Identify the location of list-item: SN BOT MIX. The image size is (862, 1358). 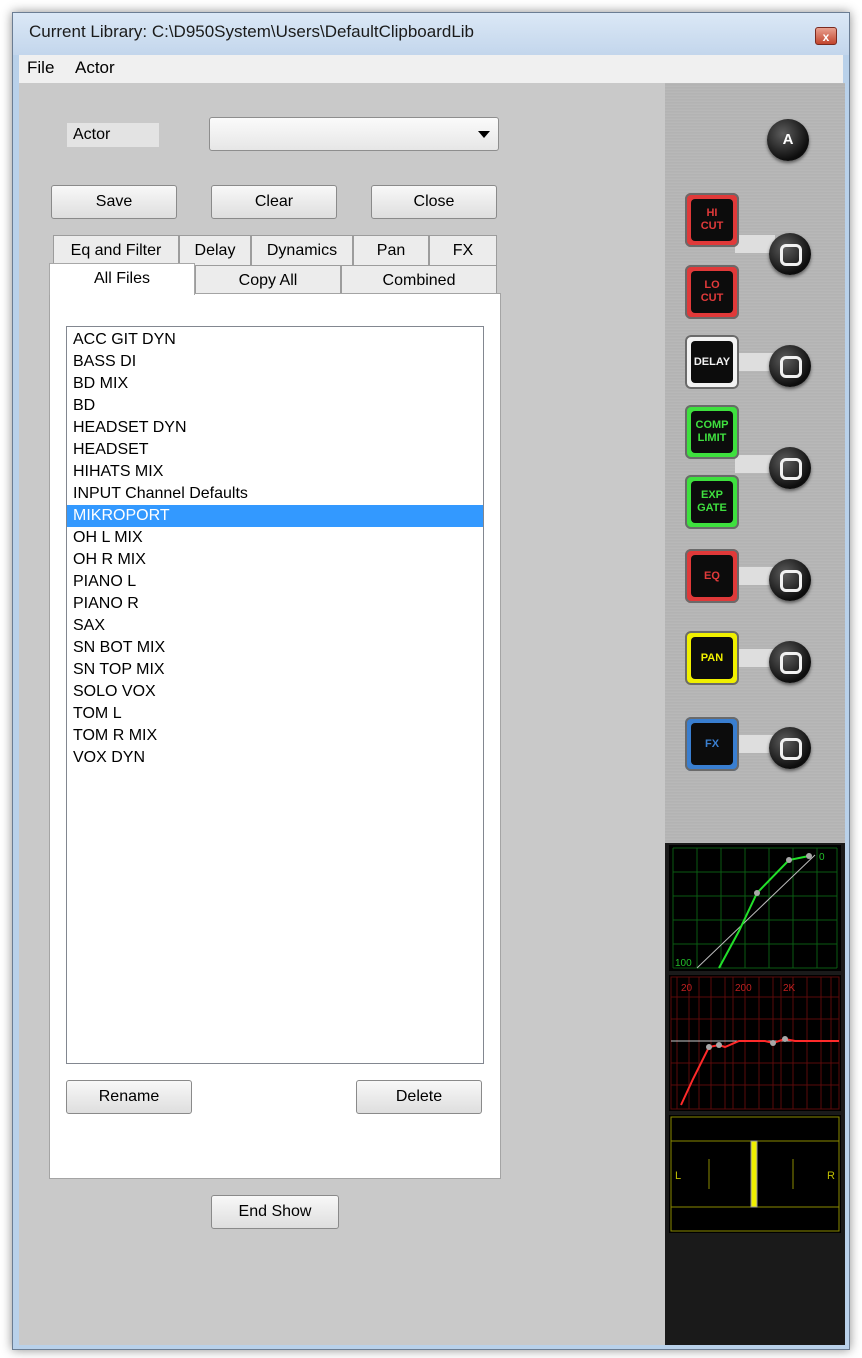
(275, 648).